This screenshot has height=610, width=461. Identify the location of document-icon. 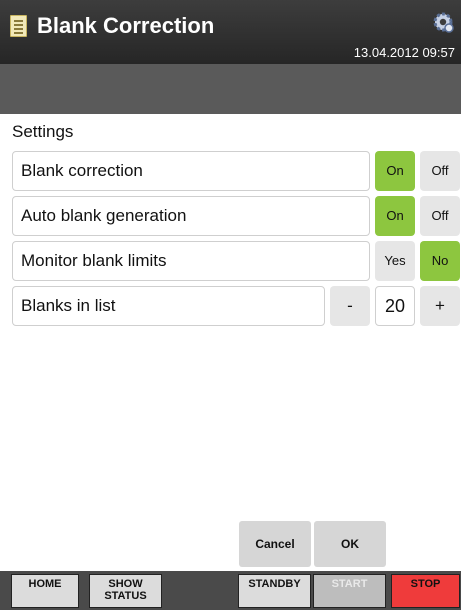
(18, 26).